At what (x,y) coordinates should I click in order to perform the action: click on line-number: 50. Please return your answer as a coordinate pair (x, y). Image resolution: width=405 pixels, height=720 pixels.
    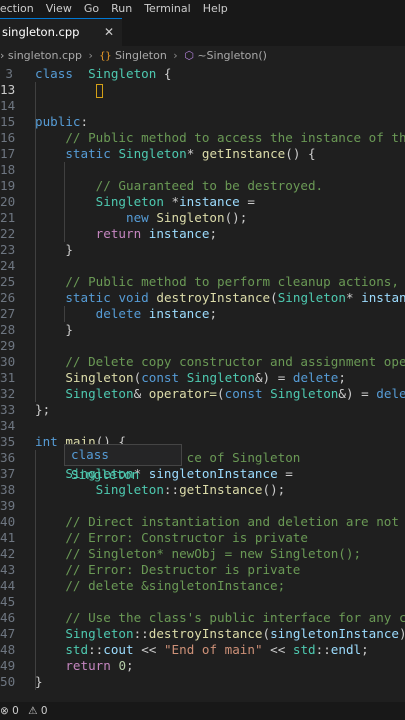
    Looking at the image, I should click on (8, 681).